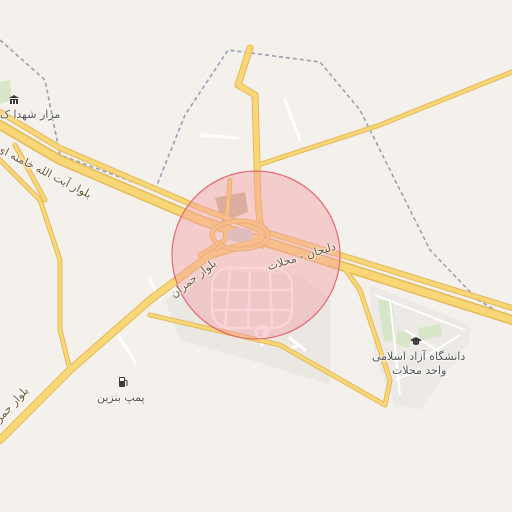  I want to click on museum-icon, so click(14, 100).